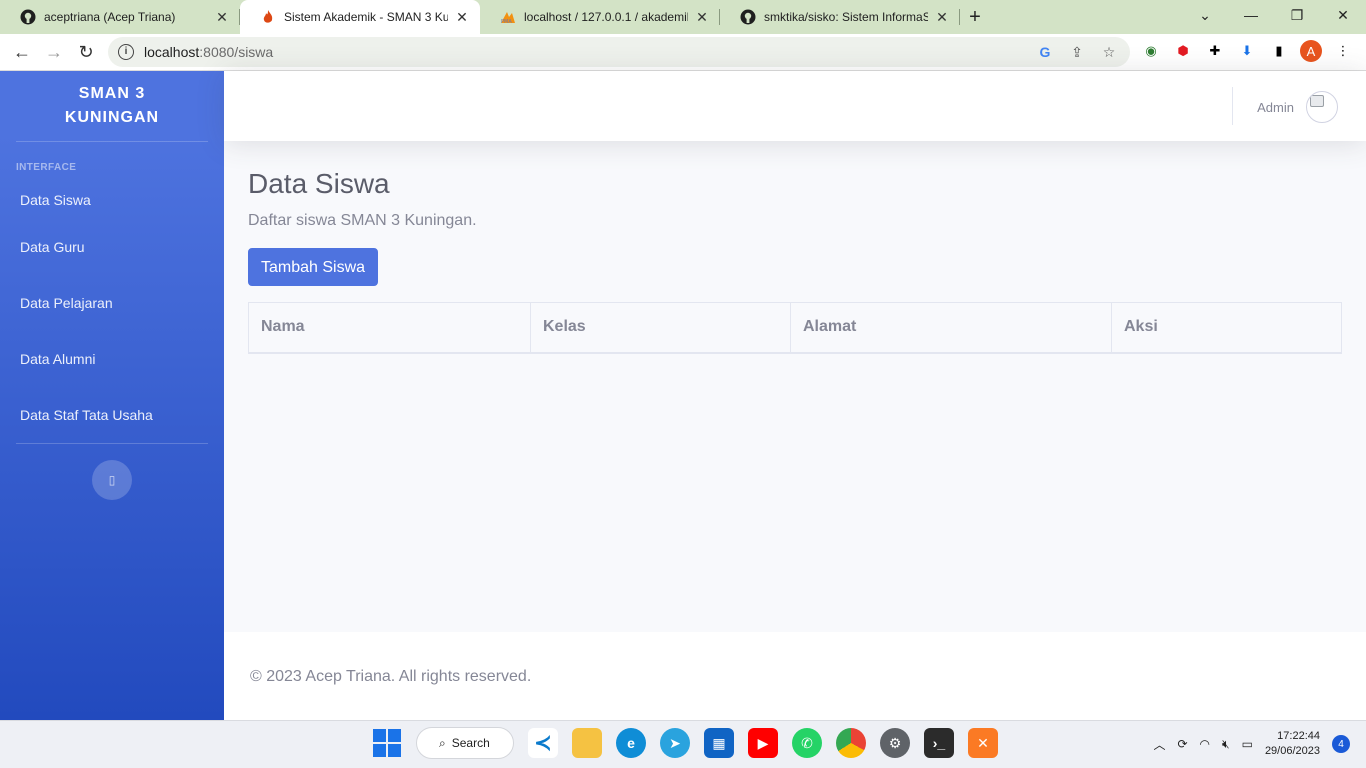 This screenshot has height=768, width=1366. Describe the element at coordinates (86, 415) in the screenshot. I see `sidebar-item-label: Data Staf Tata Usaha` at that location.